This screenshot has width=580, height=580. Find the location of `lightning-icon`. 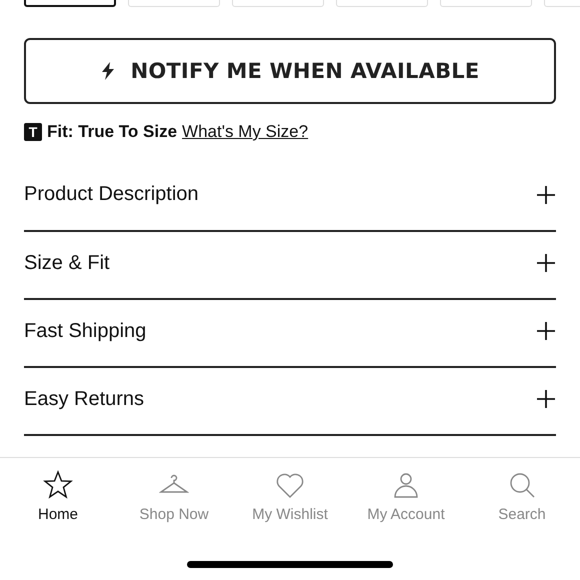

lightning-icon is located at coordinates (107, 71).